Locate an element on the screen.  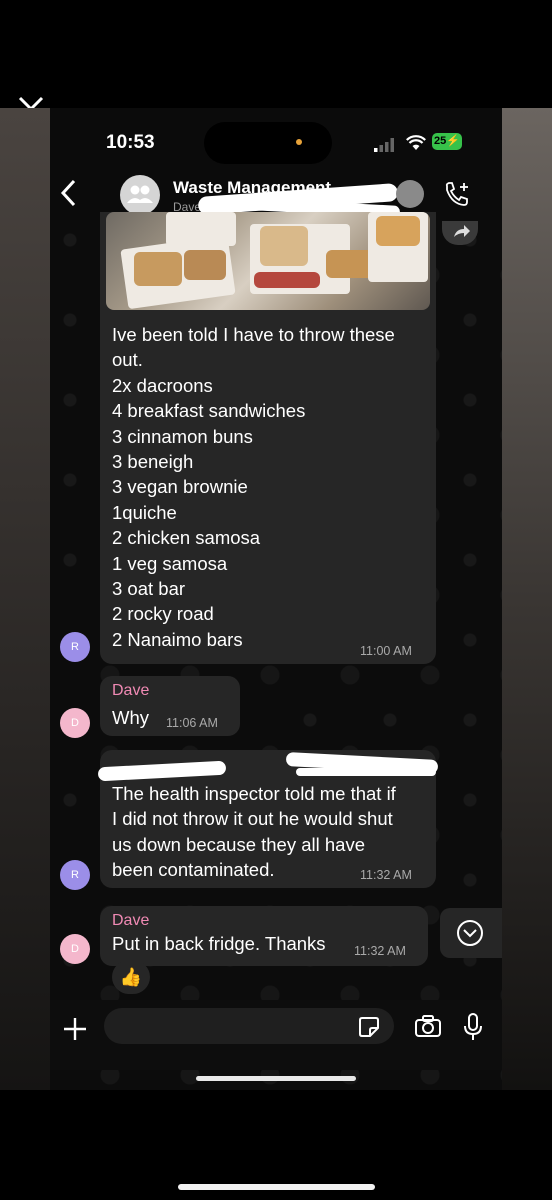
group-avatar is located at coordinates (140, 195).